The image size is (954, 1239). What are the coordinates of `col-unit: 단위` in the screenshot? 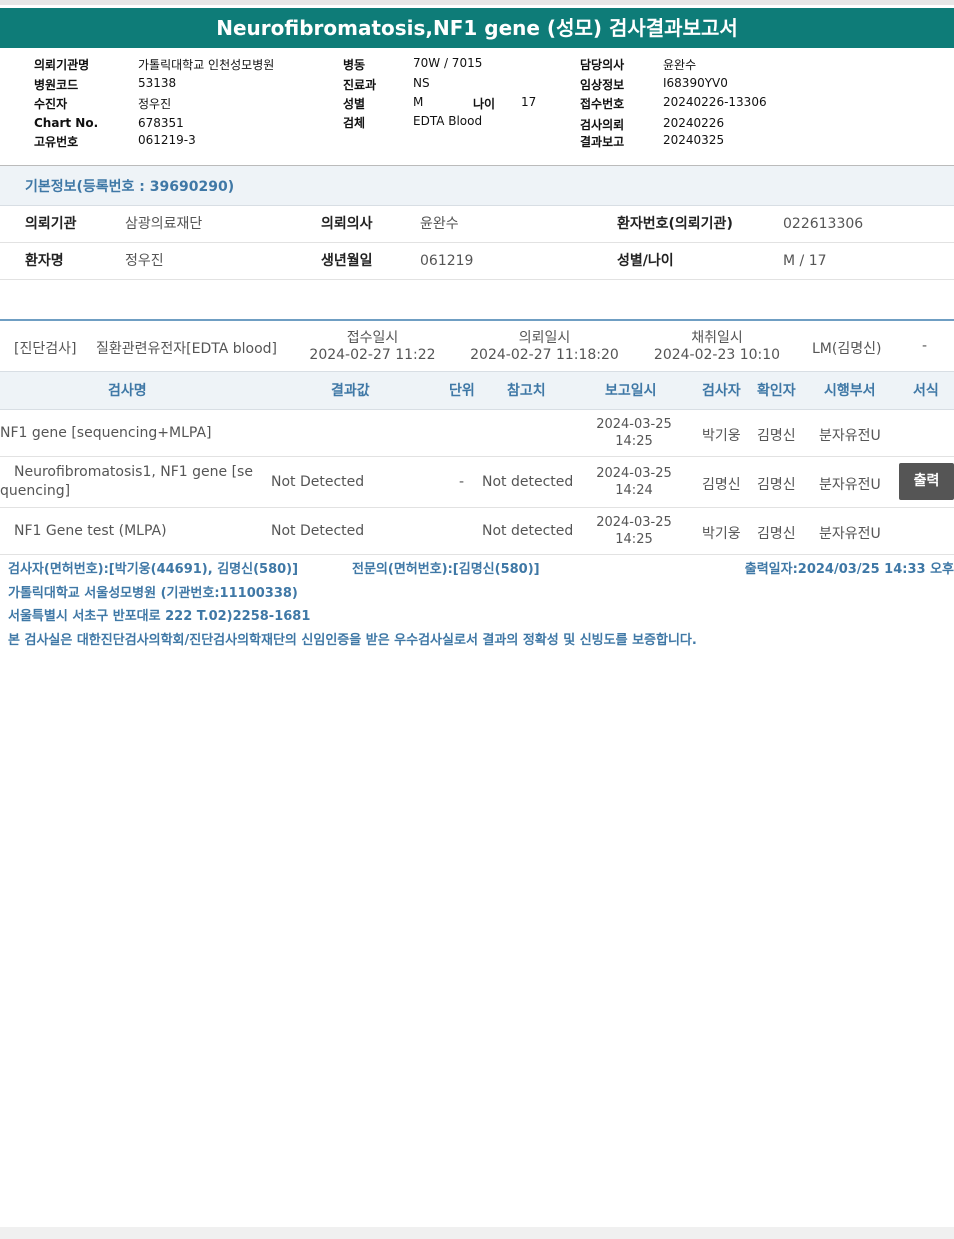 It's located at (462, 391).